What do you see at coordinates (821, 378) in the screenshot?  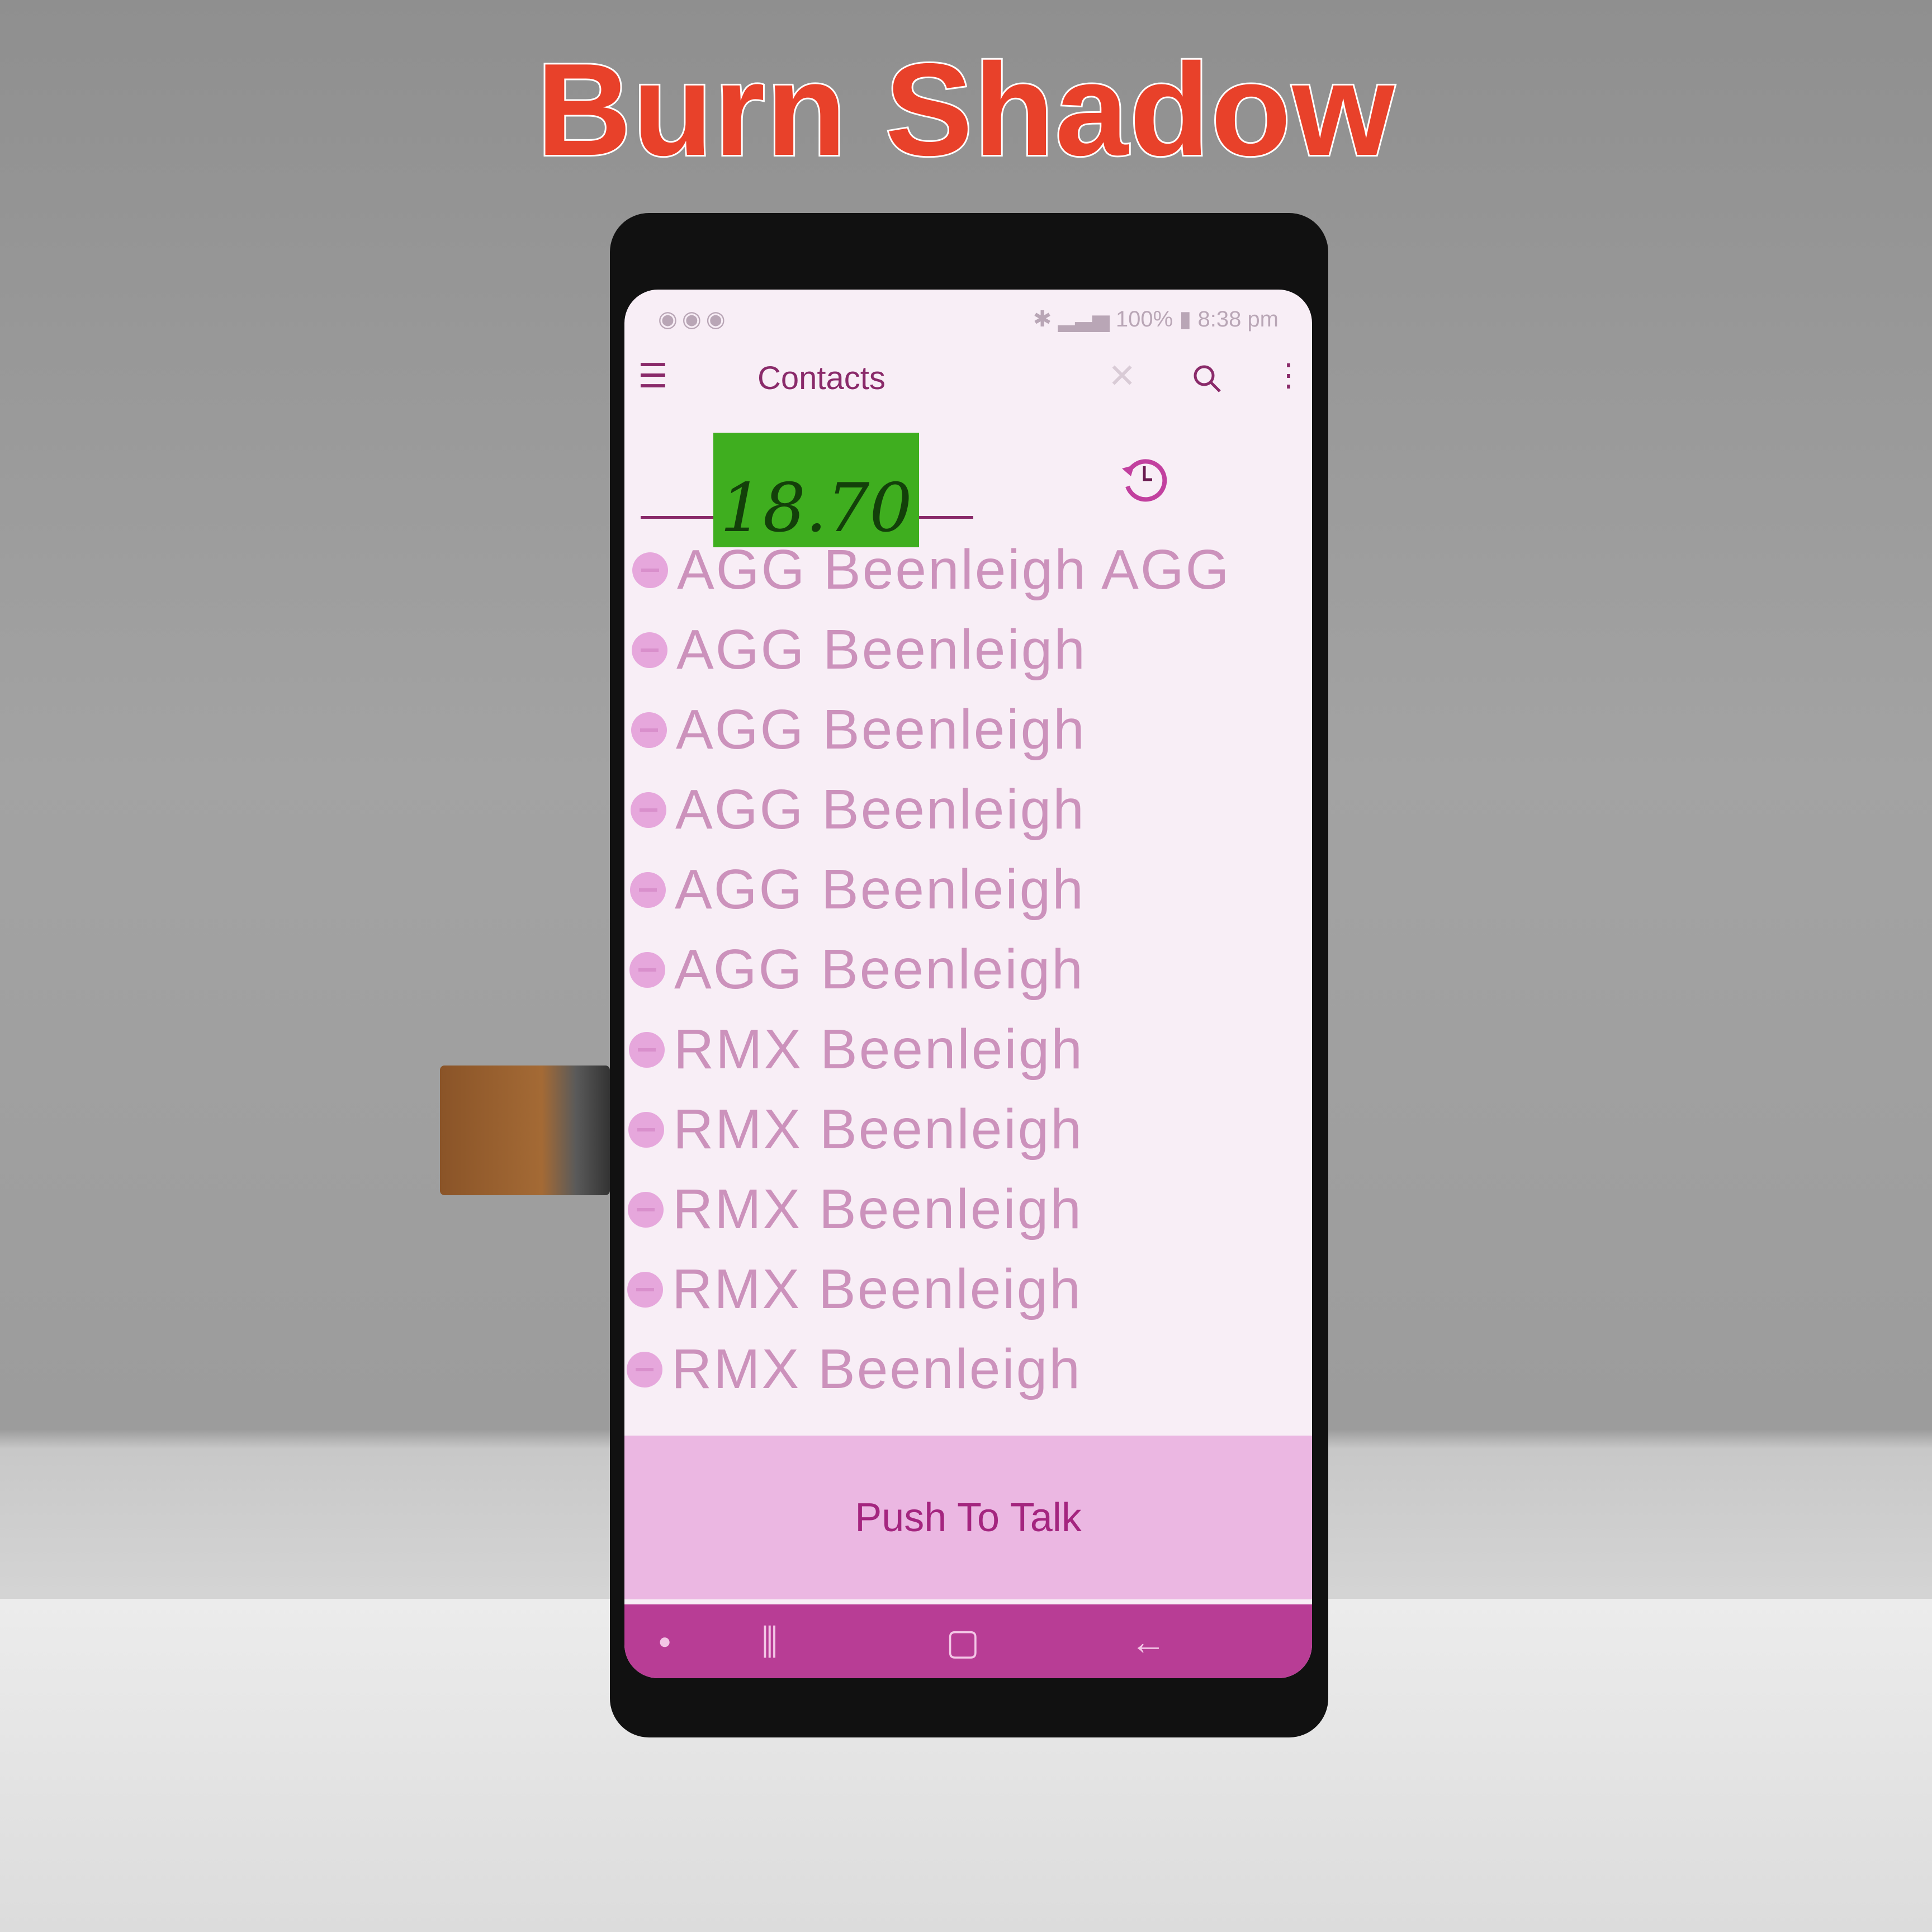 I see `page-title: Contacts` at bounding box center [821, 378].